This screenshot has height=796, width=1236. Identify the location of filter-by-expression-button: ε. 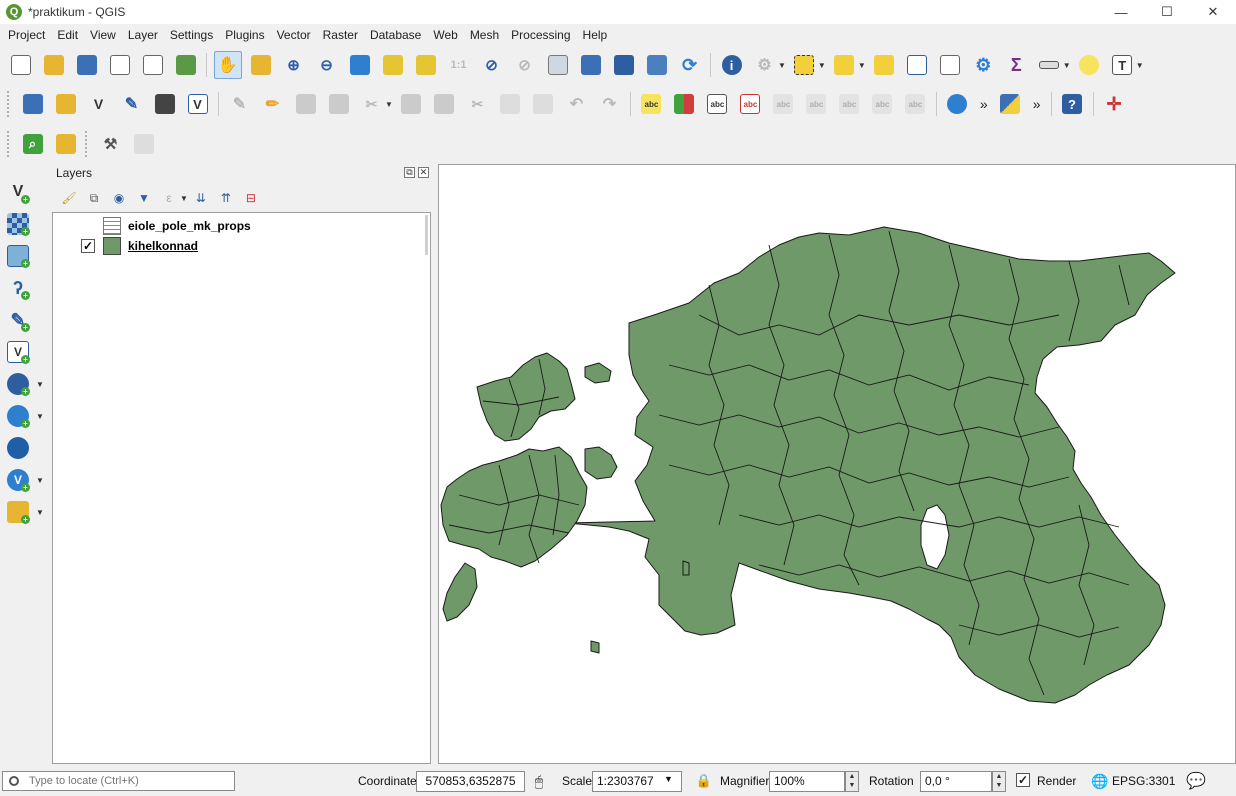
(169, 198).